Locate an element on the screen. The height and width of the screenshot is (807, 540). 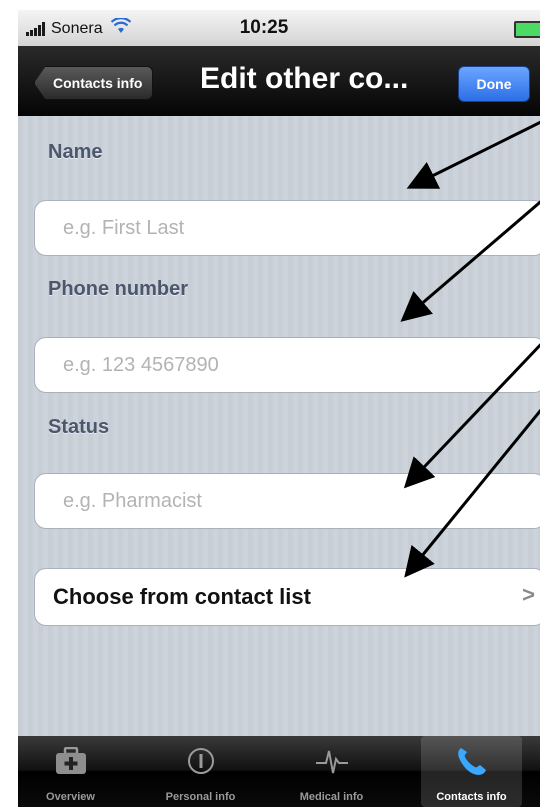
tab-medical-info: Medical info is located at coordinates (331, 771).